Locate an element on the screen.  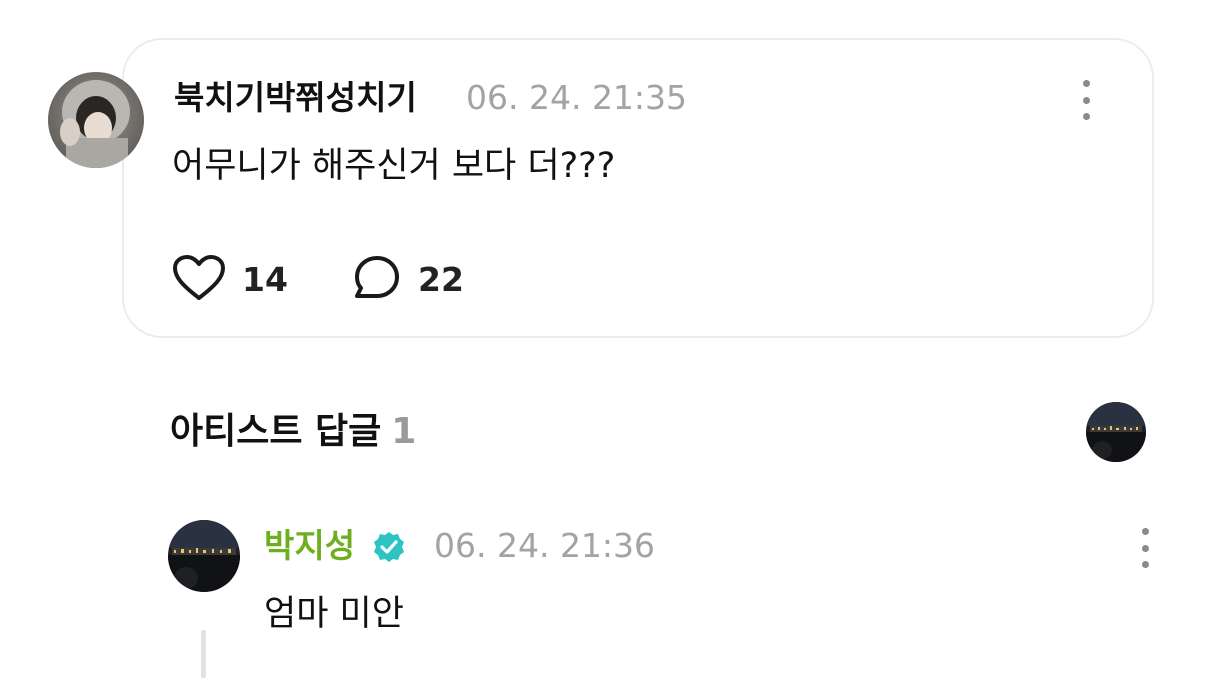
comment-timestamp: 06. 24. 21:35 is located at coordinates (577, 97).